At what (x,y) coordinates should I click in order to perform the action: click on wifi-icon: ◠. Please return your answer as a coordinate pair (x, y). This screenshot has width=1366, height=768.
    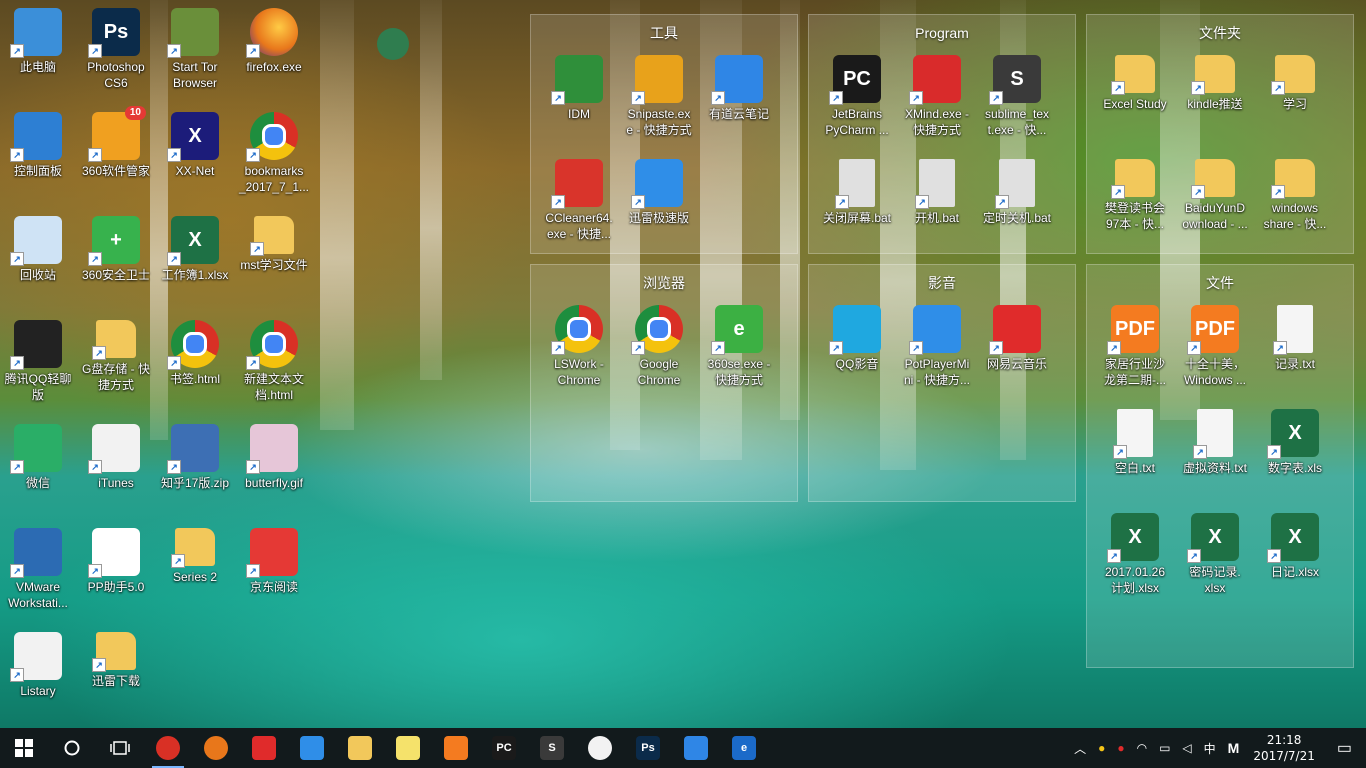
    Looking at the image, I should click on (1142, 748).